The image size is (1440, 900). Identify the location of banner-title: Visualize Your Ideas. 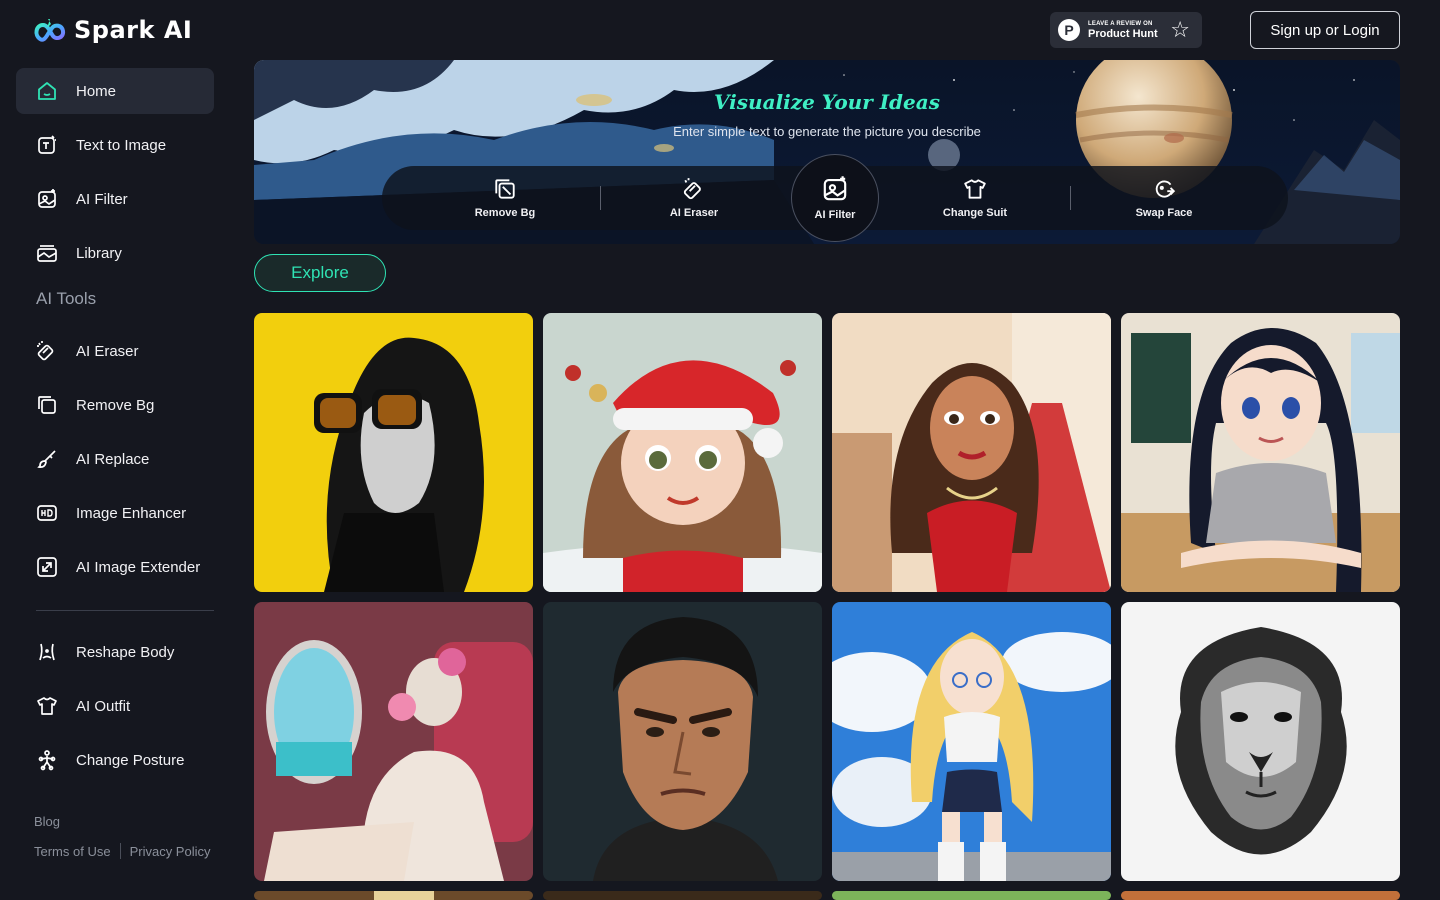
(827, 102).